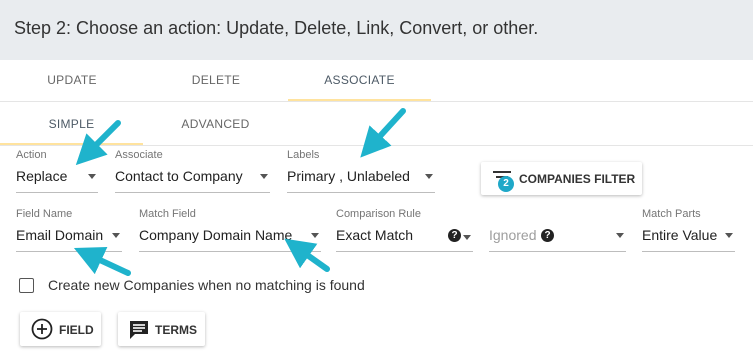 The height and width of the screenshot is (352, 753). I want to click on add-circle-icon, so click(42, 329).